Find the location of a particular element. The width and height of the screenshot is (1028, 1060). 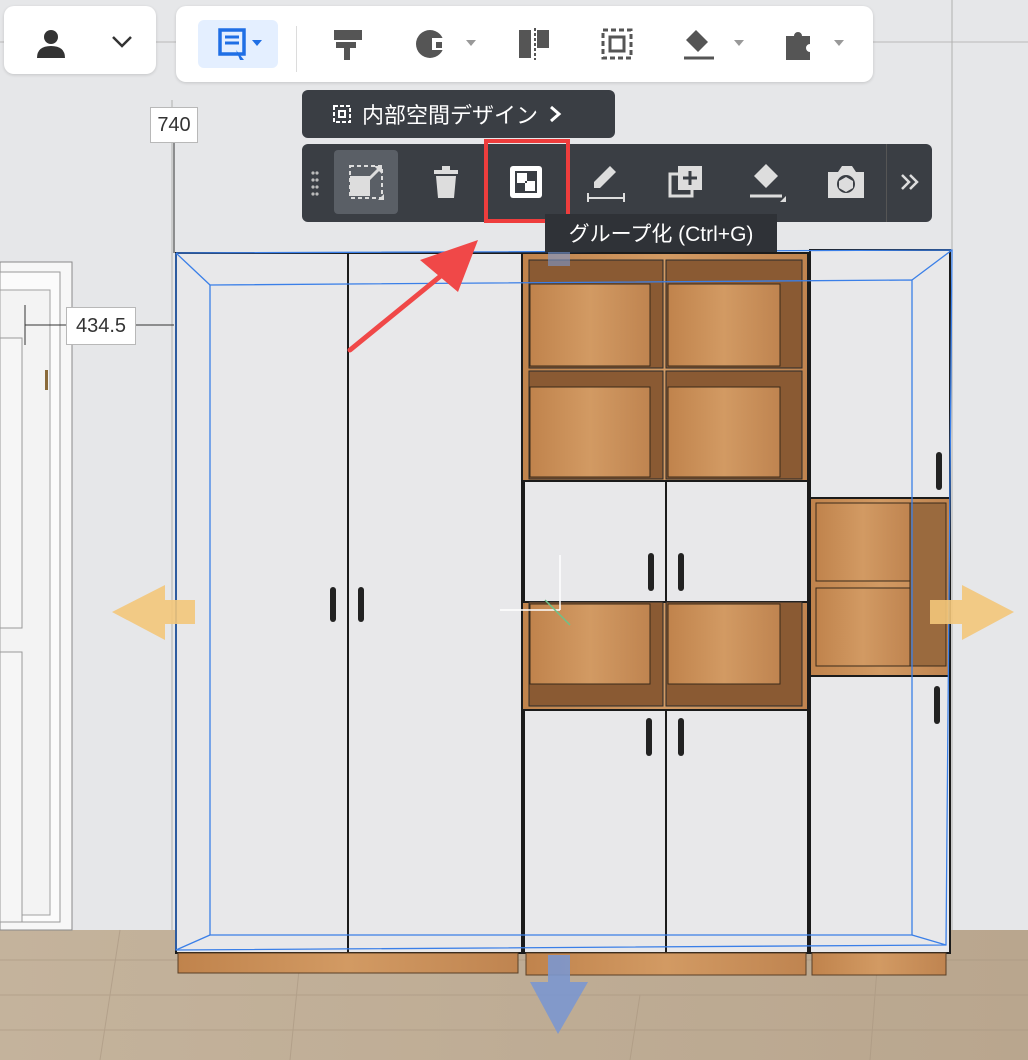

plugin-button is located at coordinates (813, 44).